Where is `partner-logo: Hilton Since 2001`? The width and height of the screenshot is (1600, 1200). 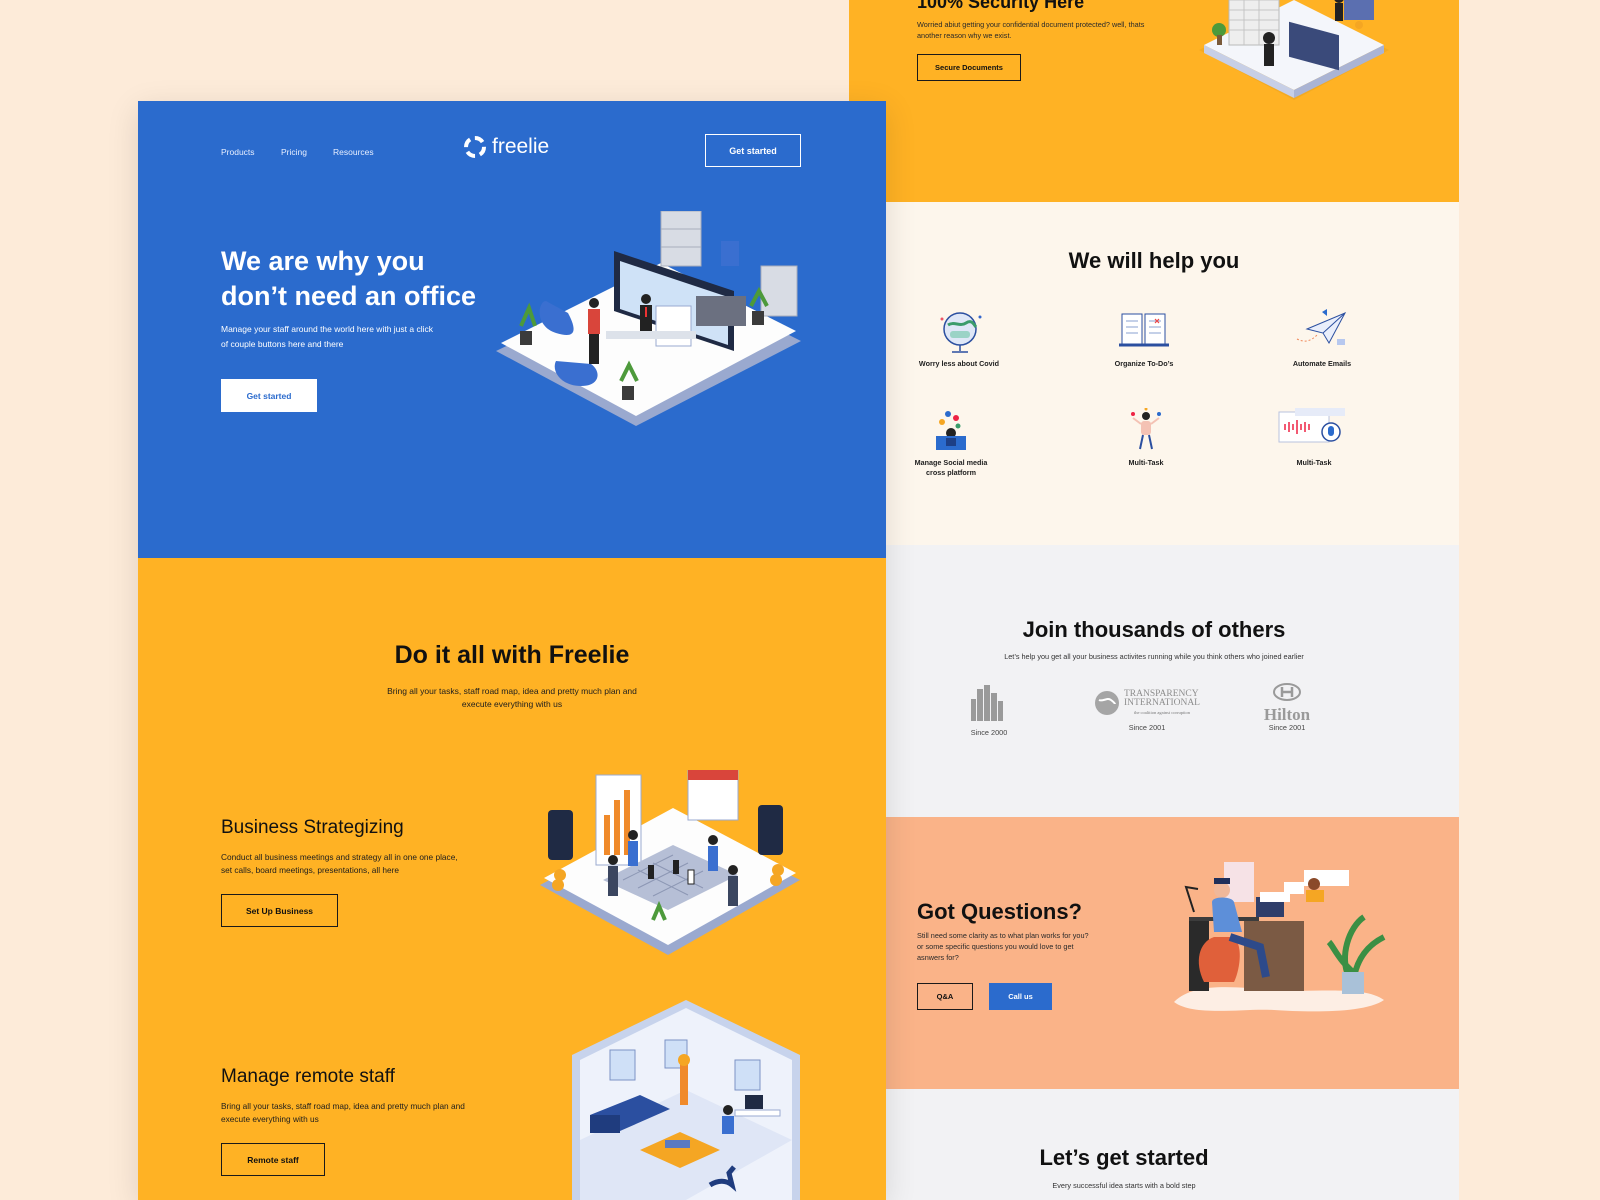
partner-logo: Hilton Since 2001 is located at coordinates (1287, 707).